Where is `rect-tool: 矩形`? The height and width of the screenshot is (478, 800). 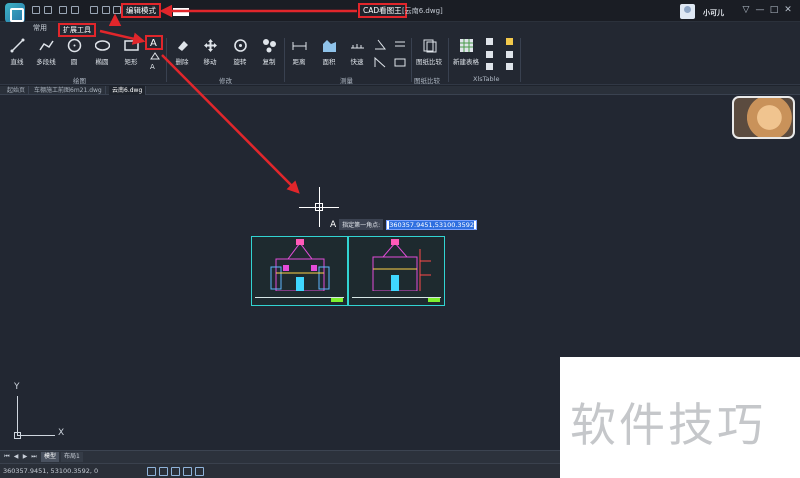
rect-tool: 矩形 is located at coordinates (131, 52).